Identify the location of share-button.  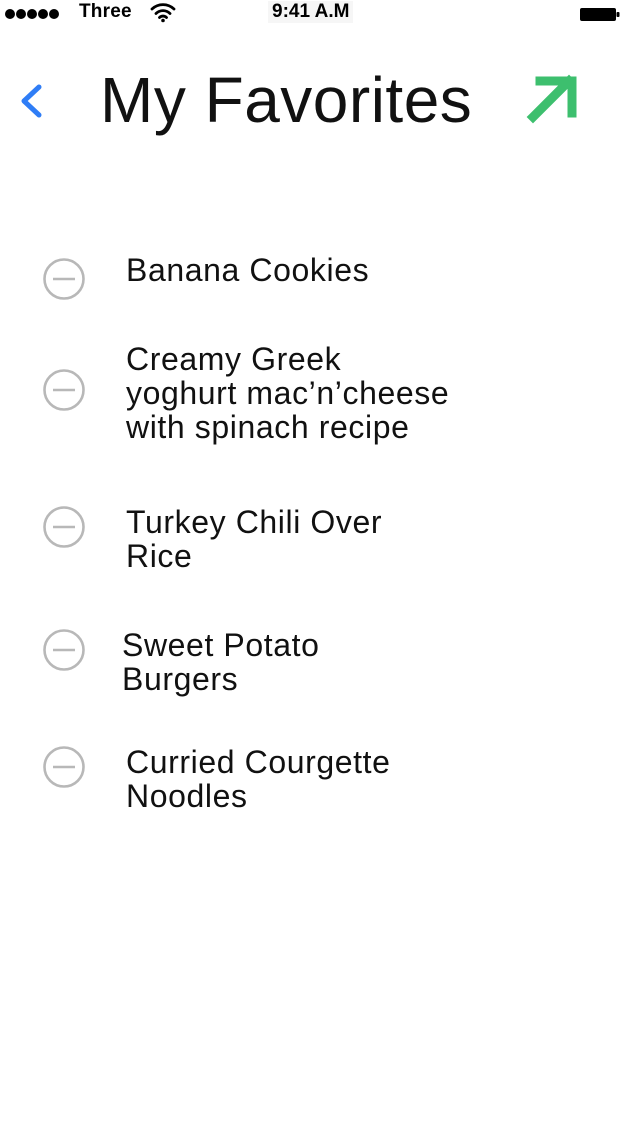
(552, 100).